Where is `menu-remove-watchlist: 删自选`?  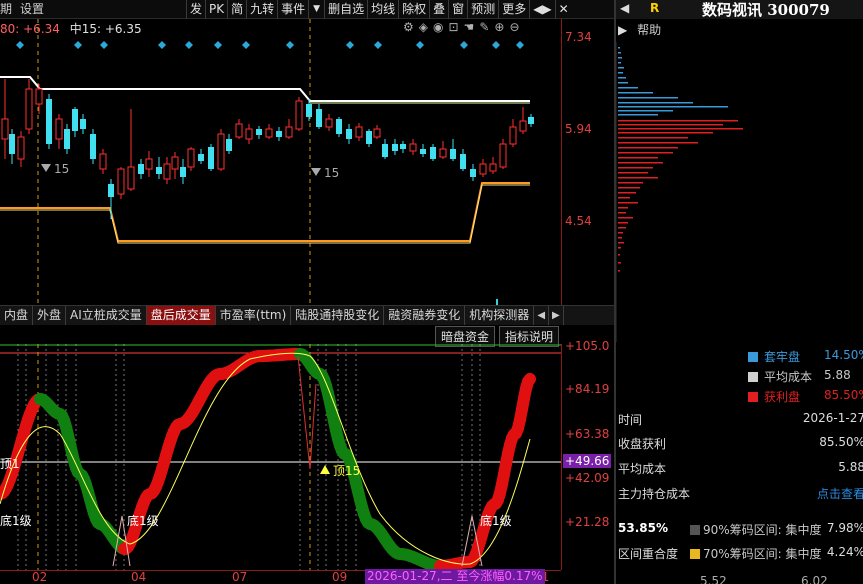 menu-remove-watchlist: 删自选 is located at coordinates (345, 9).